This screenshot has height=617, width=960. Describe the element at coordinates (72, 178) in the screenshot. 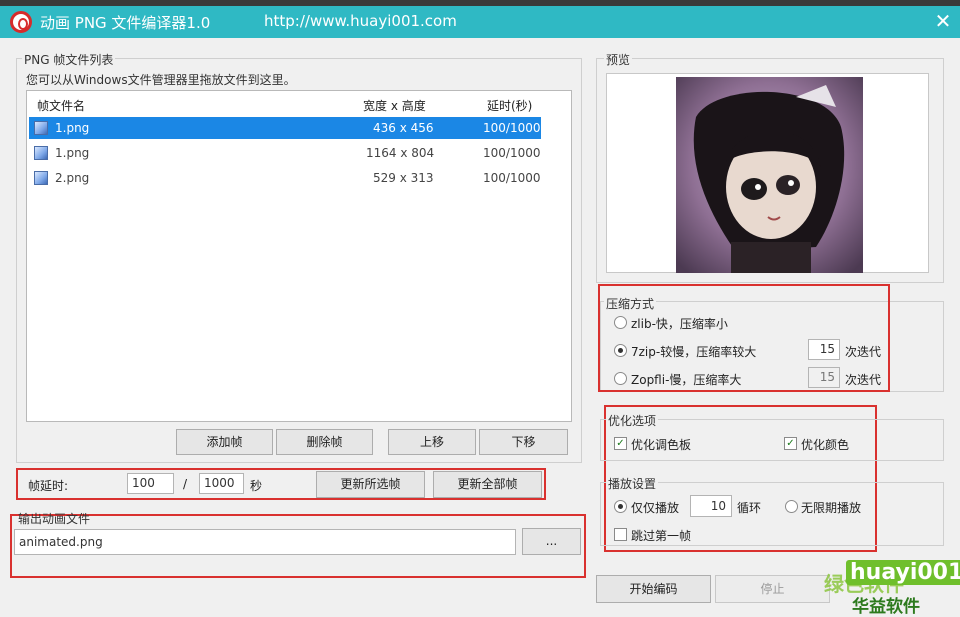

I see `row-filename: 2.png` at that location.